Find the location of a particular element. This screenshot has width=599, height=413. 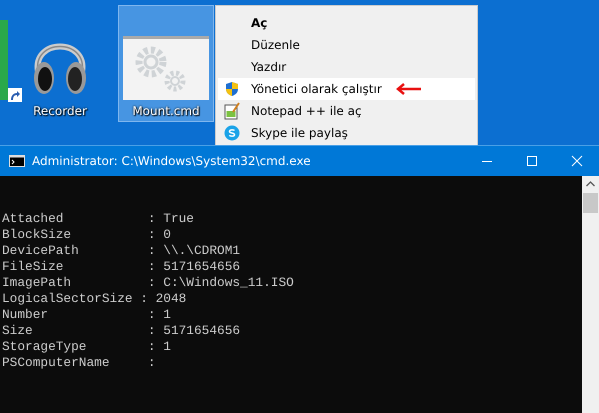

console-line: LogicalSectorSize : 2048 is located at coordinates (94, 299).